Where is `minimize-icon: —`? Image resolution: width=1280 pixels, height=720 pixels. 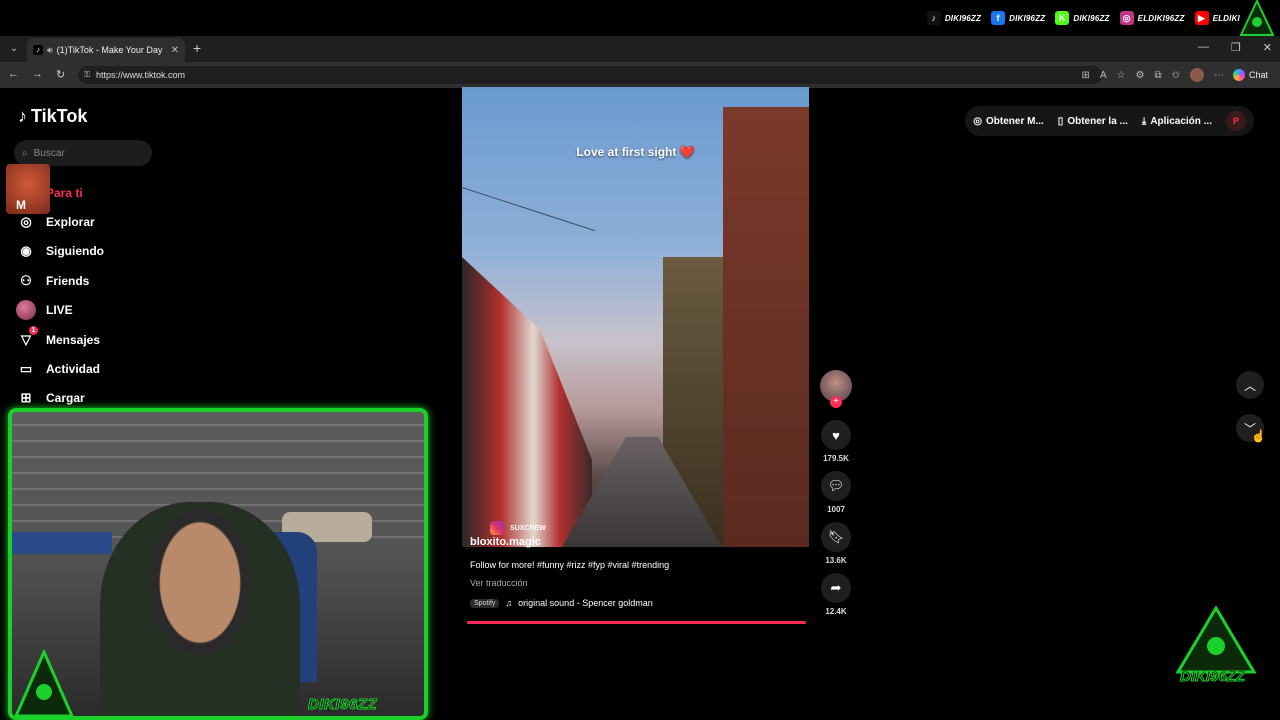 minimize-icon: — is located at coordinates (1203, 47).